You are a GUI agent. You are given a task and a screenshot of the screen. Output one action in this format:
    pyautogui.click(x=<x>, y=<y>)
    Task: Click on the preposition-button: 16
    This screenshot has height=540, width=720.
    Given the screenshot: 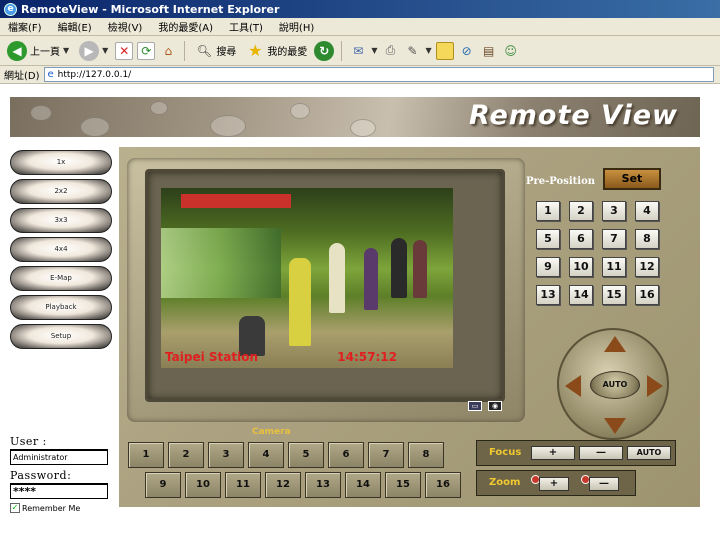 What is the action you would take?
    pyautogui.click(x=647, y=295)
    